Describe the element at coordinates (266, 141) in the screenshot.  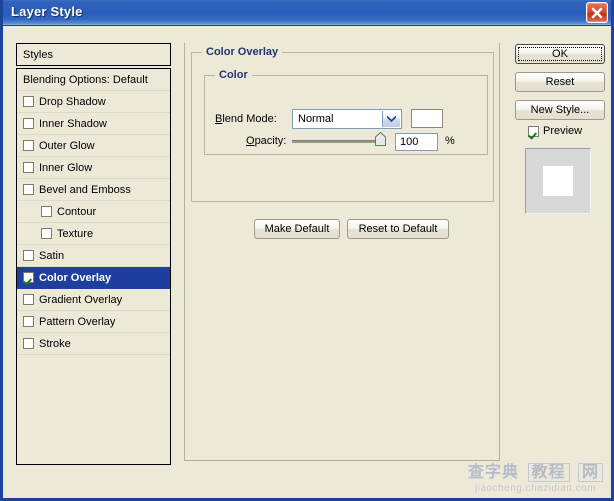
I see `opacity-label: Opacity:` at that location.